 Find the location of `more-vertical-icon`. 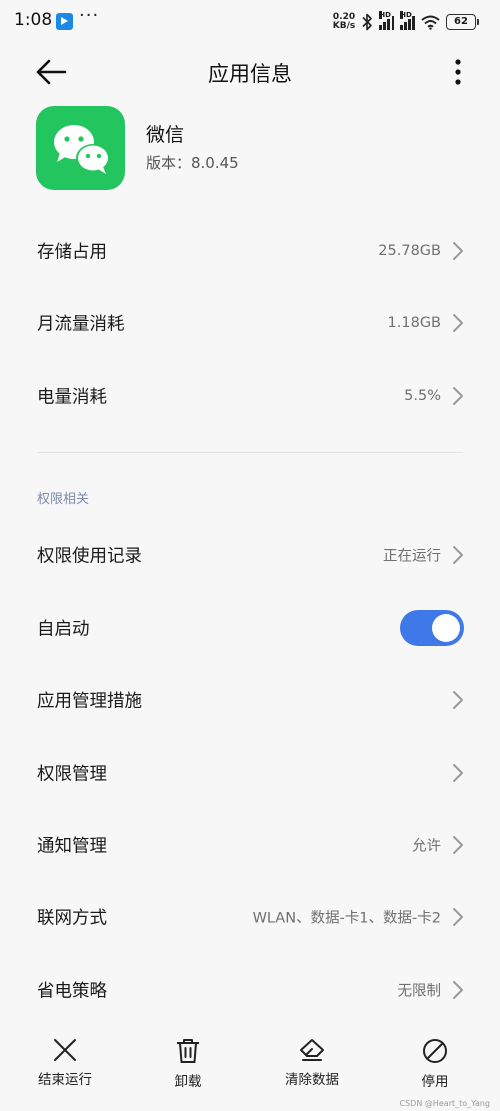

more-vertical-icon is located at coordinates (458, 72).